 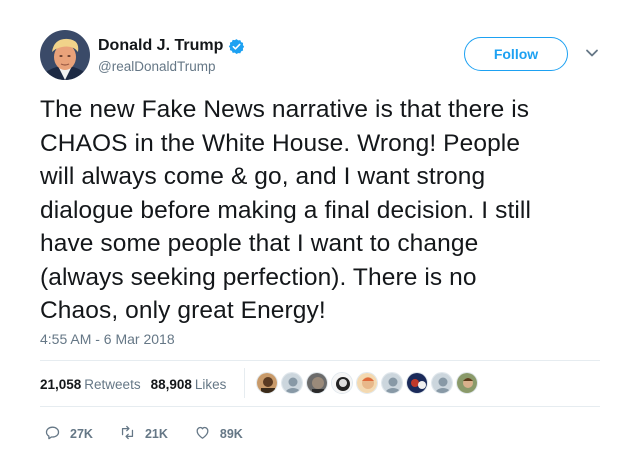 What do you see at coordinates (57, 434) in the screenshot?
I see `reply-icon` at bounding box center [57, 434].